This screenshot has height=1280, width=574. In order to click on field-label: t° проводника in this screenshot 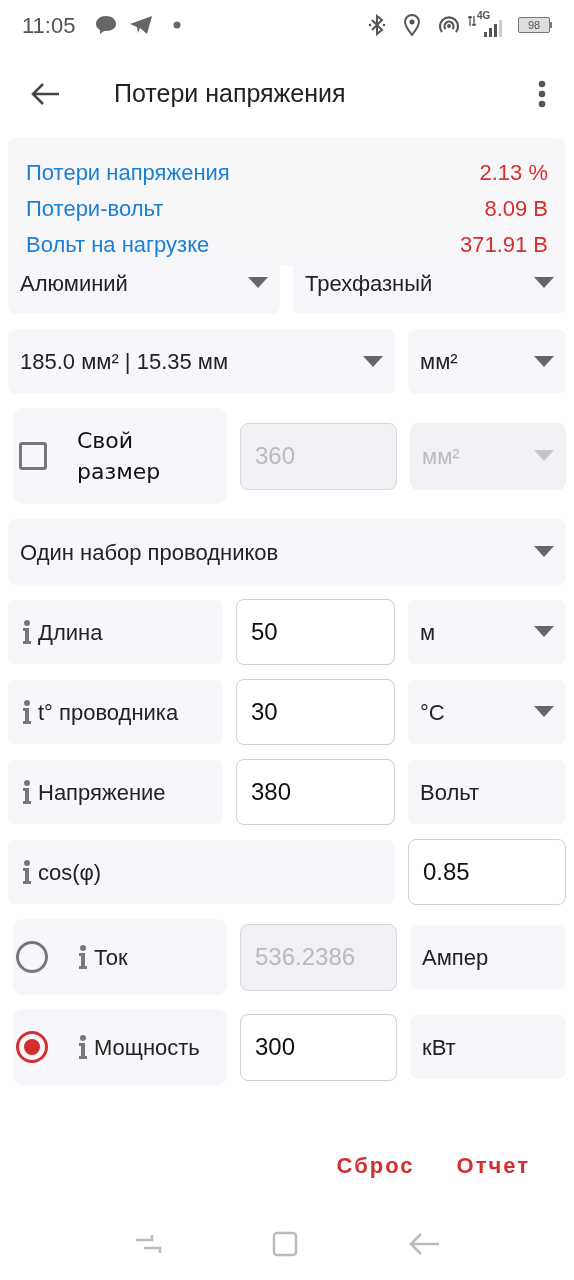, I will do `click(108, 712)`.